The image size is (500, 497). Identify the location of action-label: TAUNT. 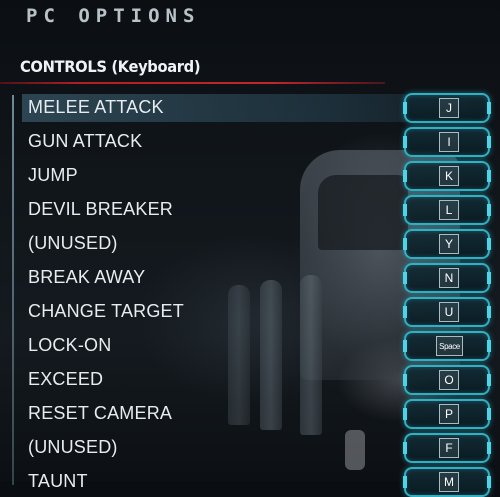
(58, 481).